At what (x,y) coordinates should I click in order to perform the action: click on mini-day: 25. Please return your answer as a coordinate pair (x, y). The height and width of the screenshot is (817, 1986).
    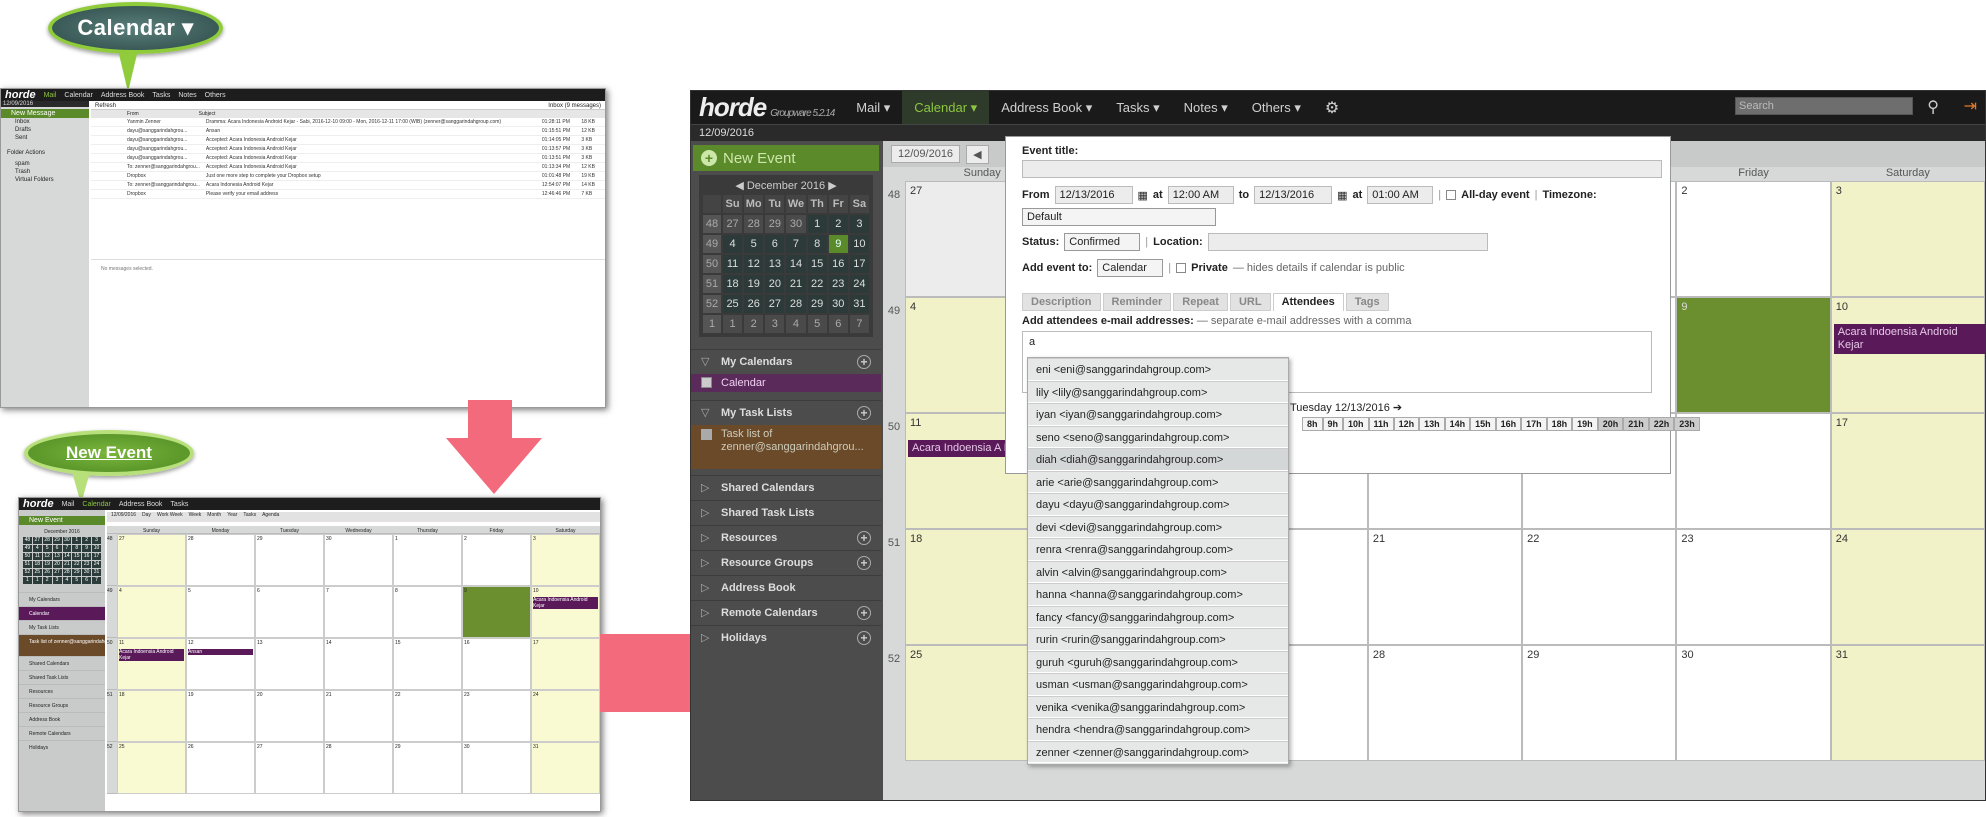
    Looking at the image, I should click on (733, 304).